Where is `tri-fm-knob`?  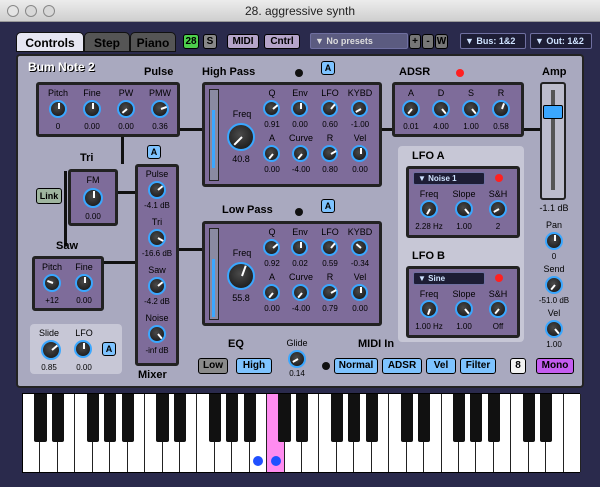 tri-fm-knob is located at coordinates (93, 198).